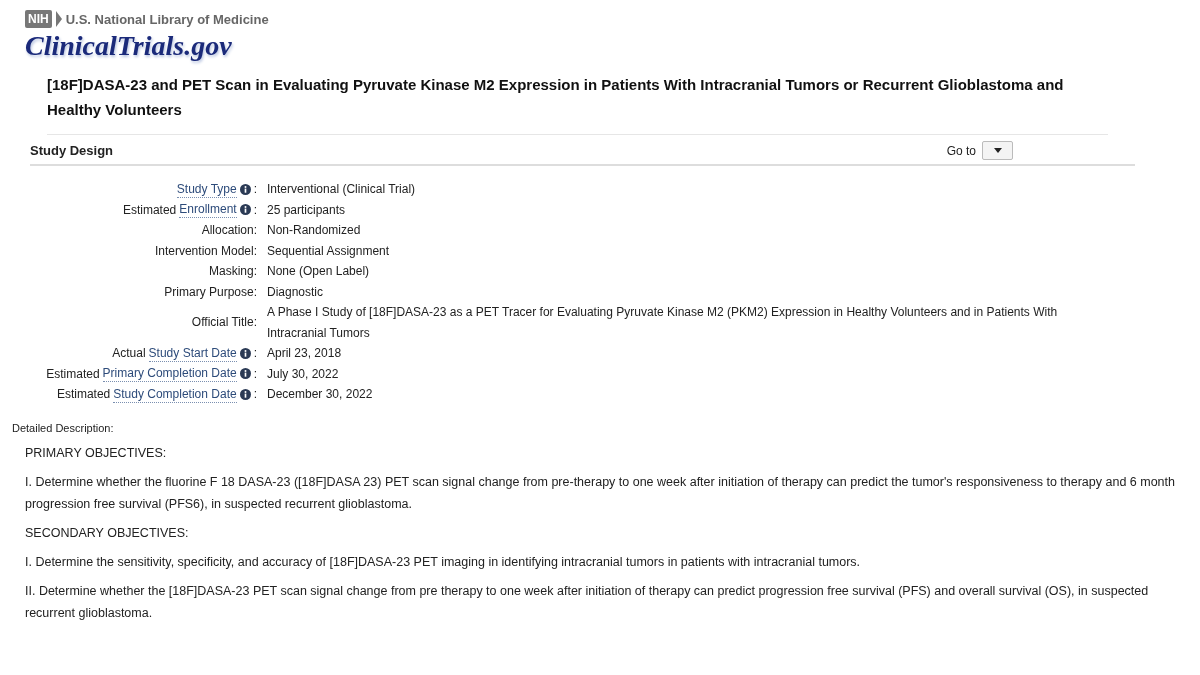  I want to click on field-value: Sequential Assignment, so click(329, 251).